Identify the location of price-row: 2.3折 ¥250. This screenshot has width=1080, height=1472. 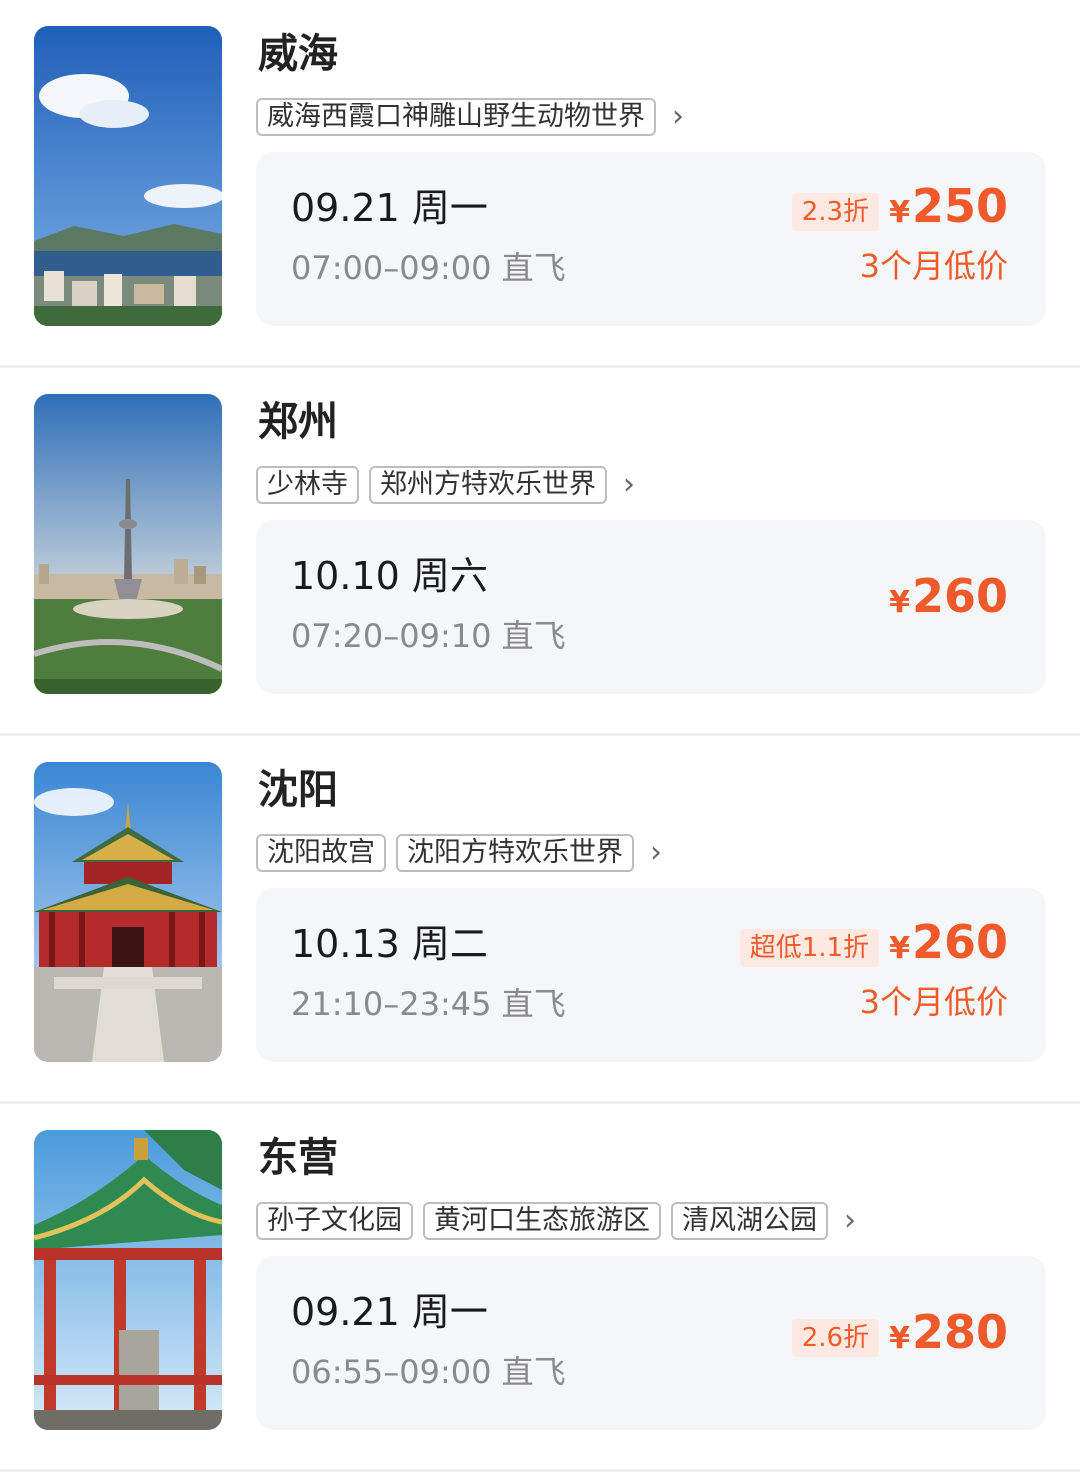
(899, 211).